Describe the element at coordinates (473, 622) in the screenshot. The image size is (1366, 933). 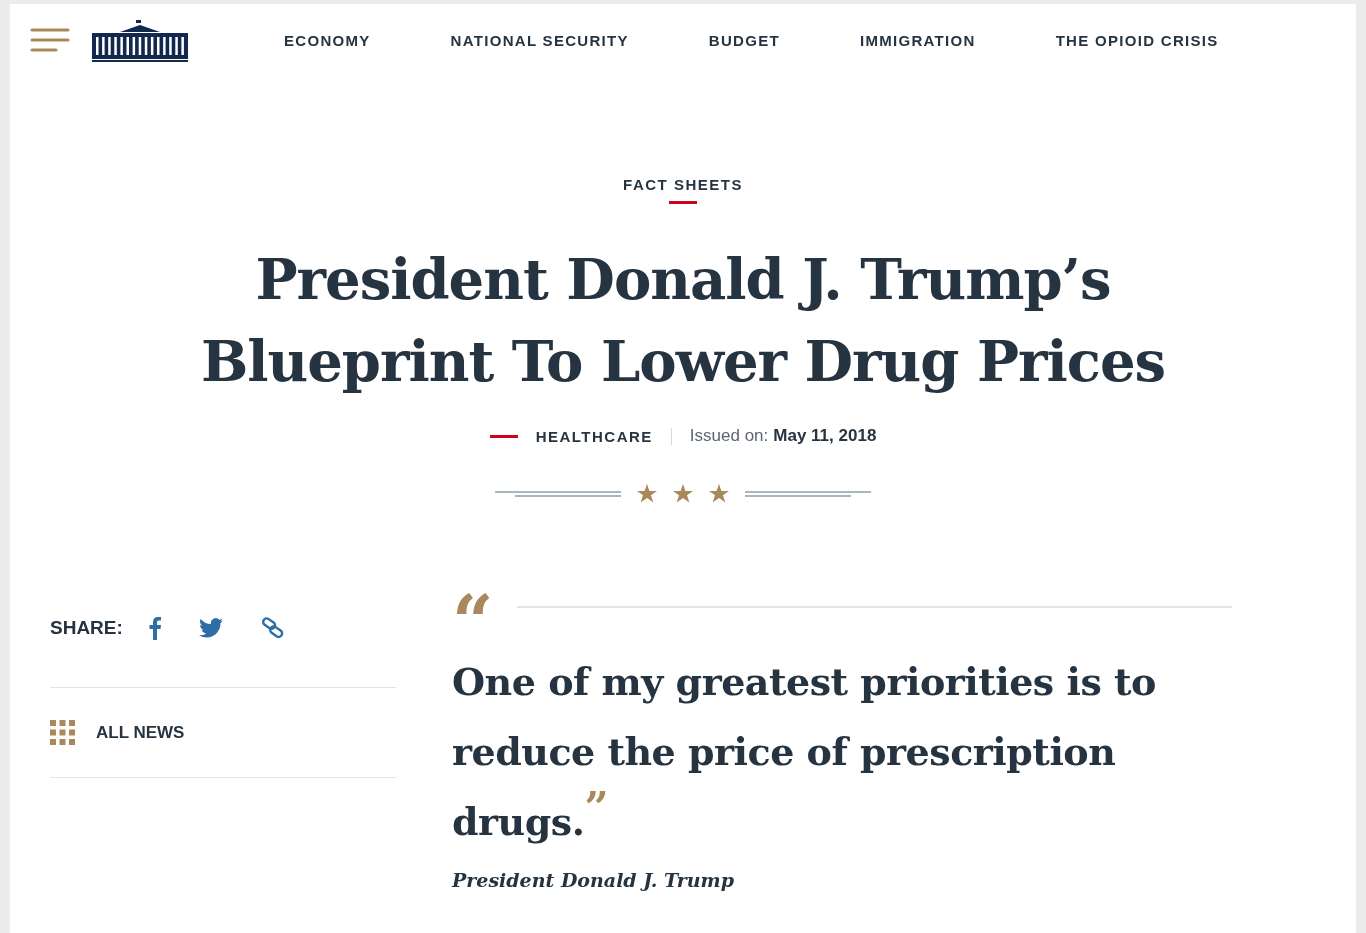
I see `quote-mark: “` at that location.